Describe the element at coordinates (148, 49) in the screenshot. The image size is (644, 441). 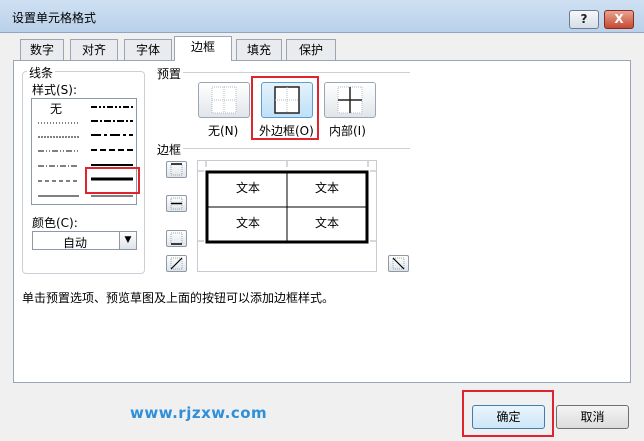
I see `tab-font: 字体` at that location.